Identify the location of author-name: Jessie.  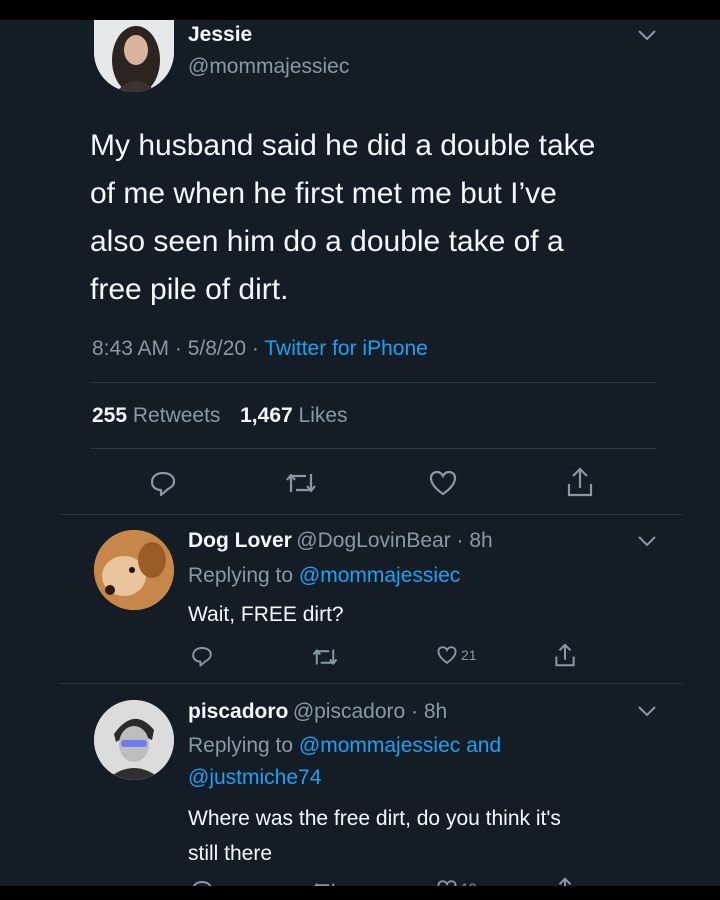
(220, 35).